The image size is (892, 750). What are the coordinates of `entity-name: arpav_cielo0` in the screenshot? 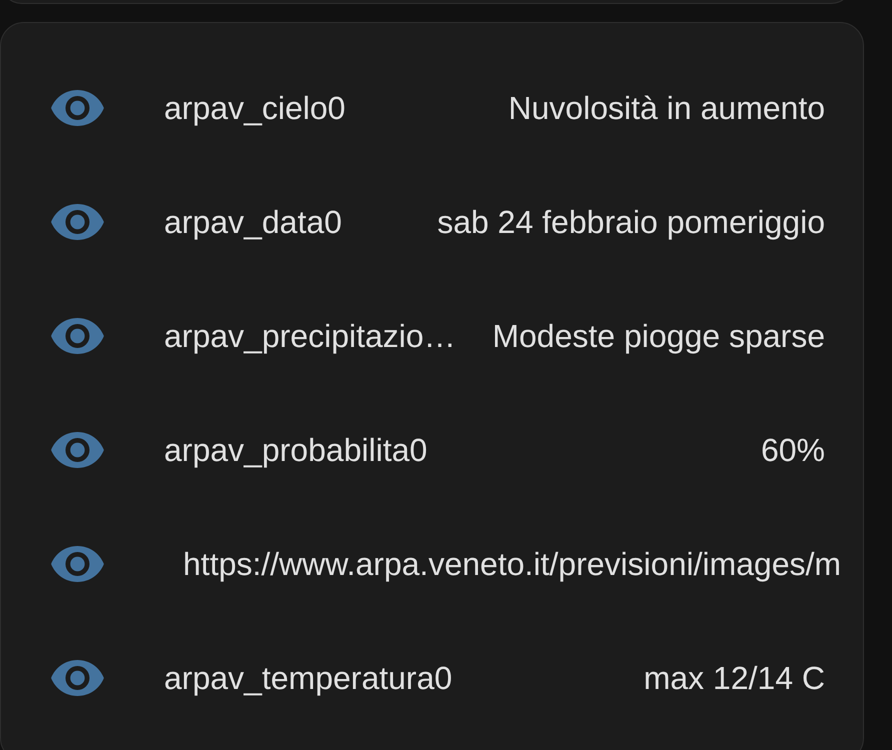 It's located at (255, 108).